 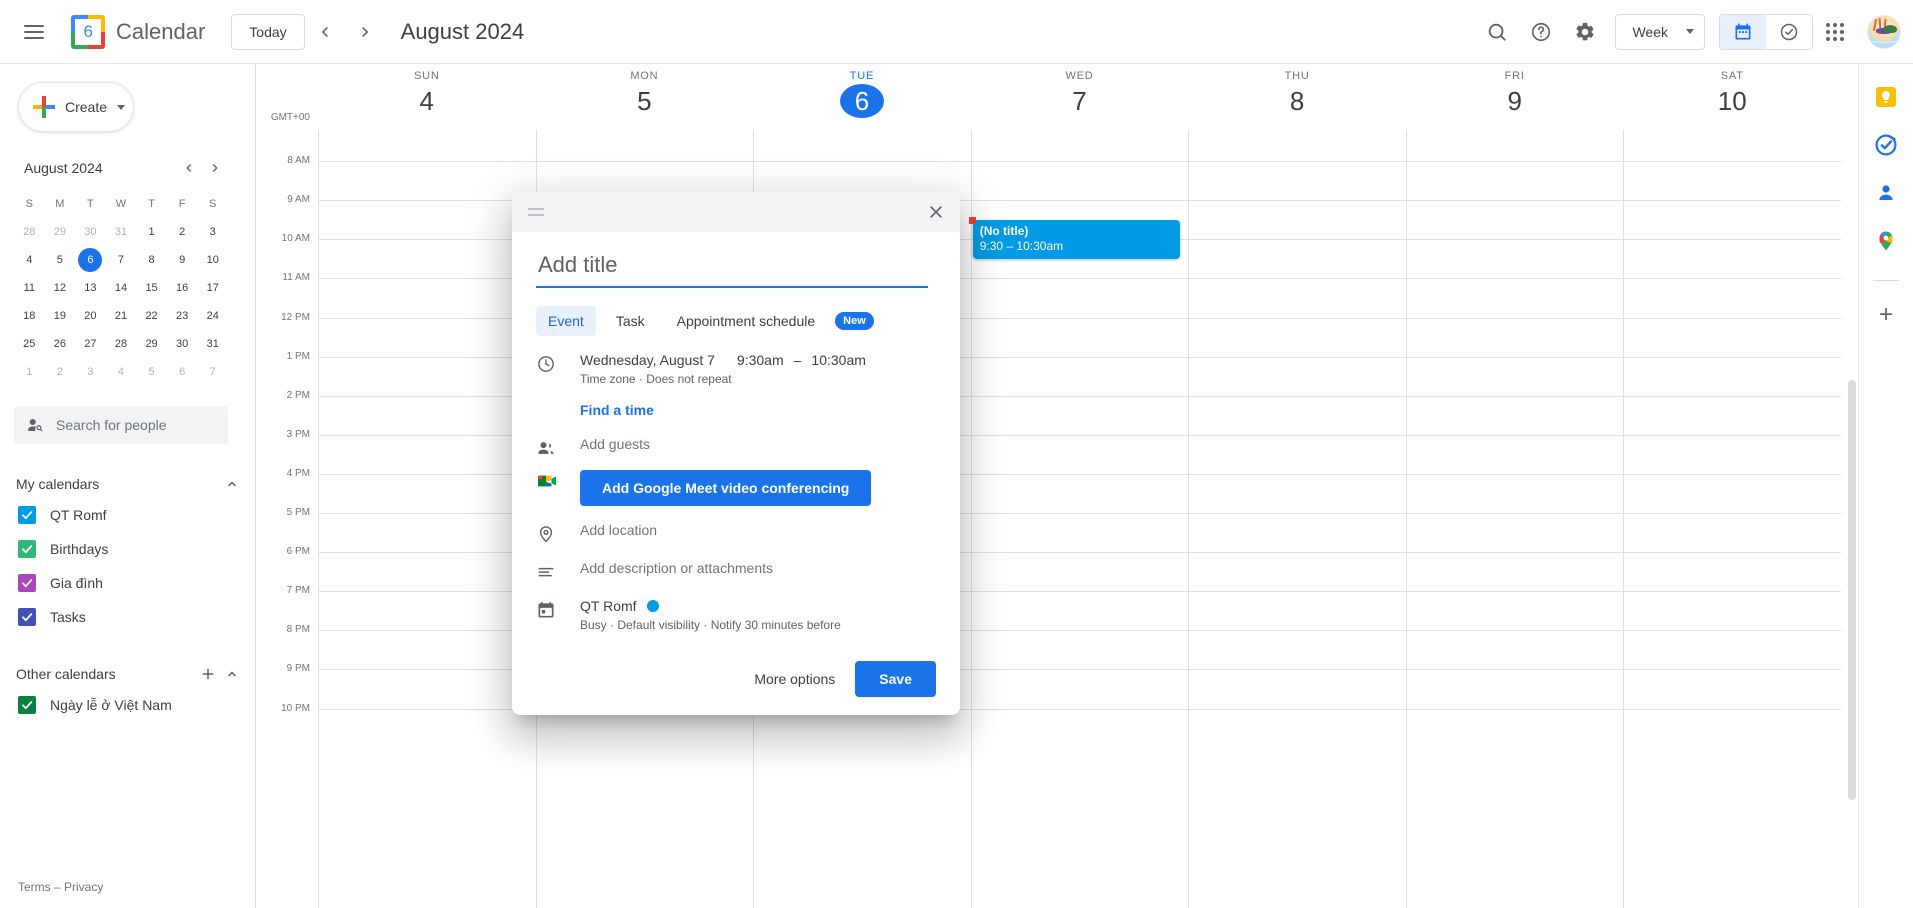 What do you see at coordinates (1515, 101) in the screenshot?
I see `day-number: 9` at bounding box center [1515, 101].